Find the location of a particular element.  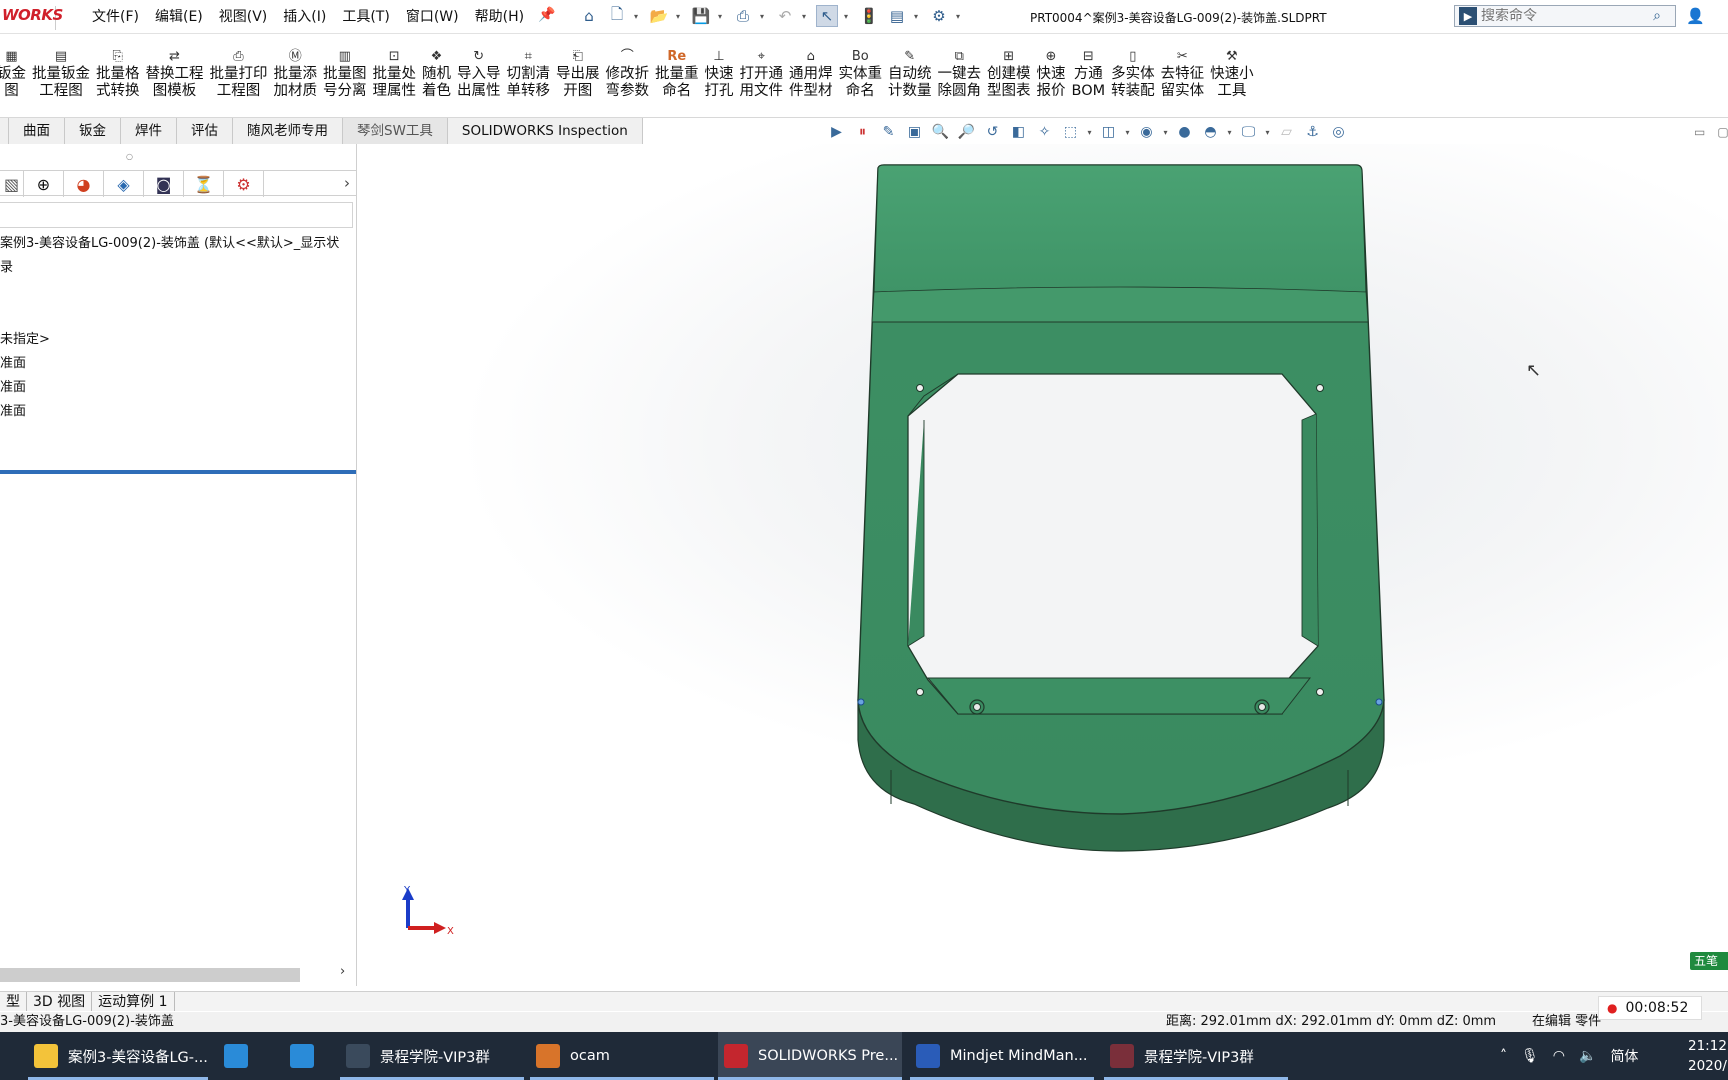

pin-icon: 📌 is located at coordinates (546, 15).